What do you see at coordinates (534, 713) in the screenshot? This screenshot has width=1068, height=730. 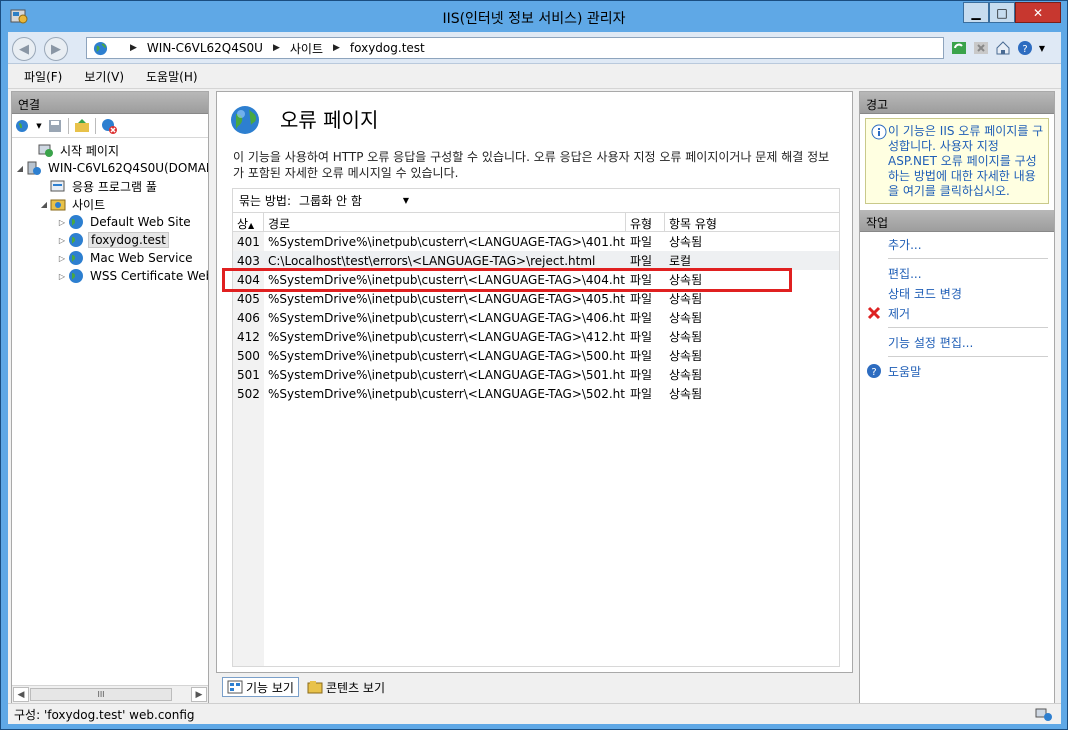 I see `status-bar: 구성: 'foxydog.test' web.config` at bounding box center [534, 713].